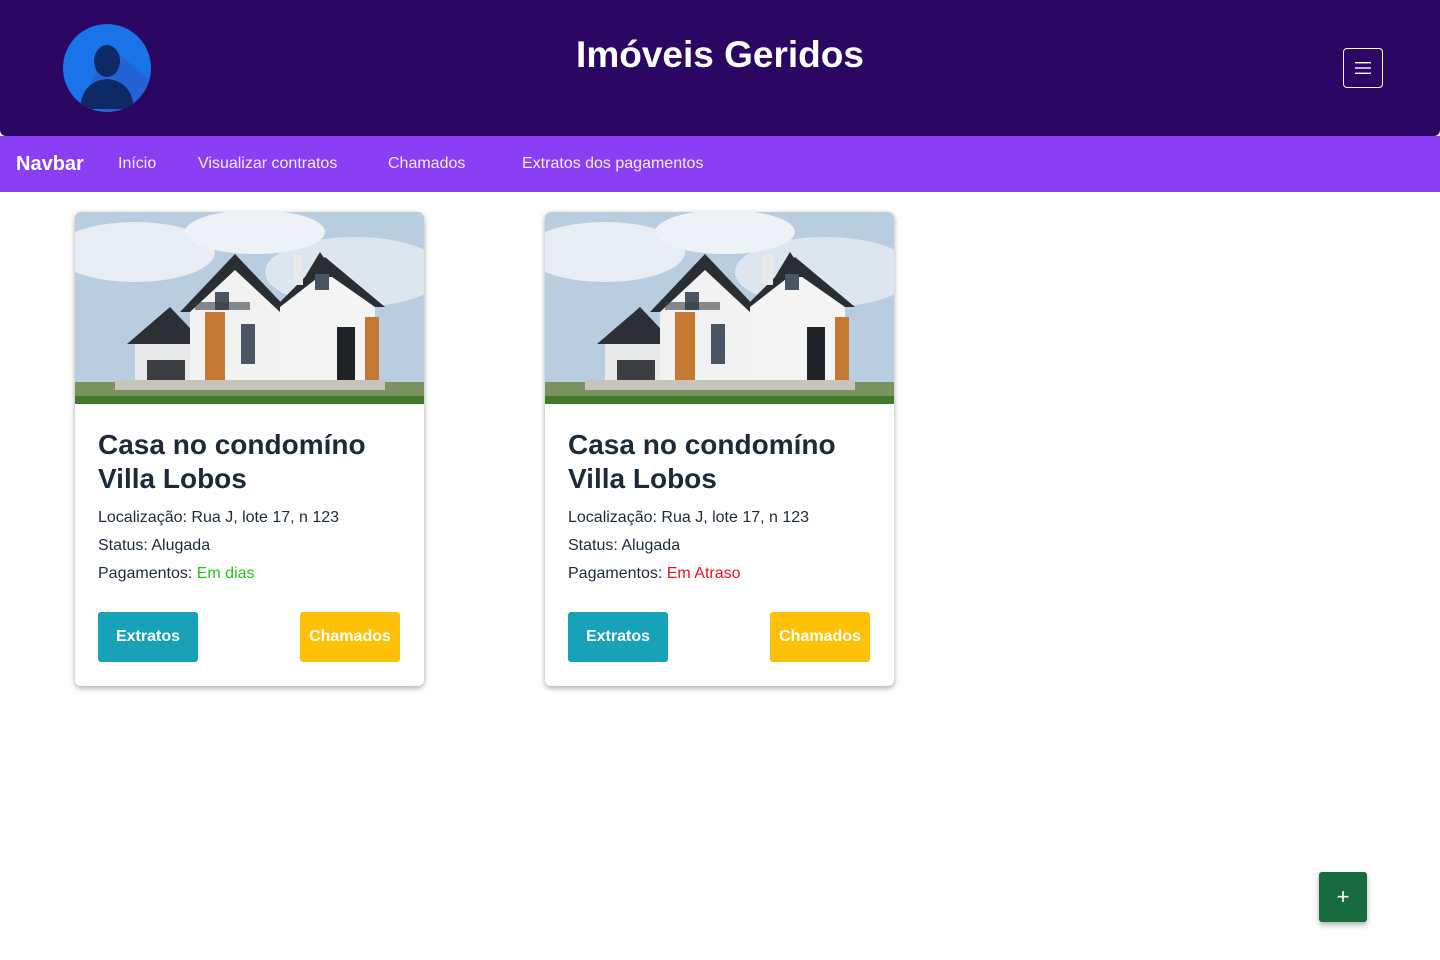 This screenshot has height=960, width=1440. I want to click on nav-link-visualizar-contratos: Visualizar contratos, so click(267, 164).